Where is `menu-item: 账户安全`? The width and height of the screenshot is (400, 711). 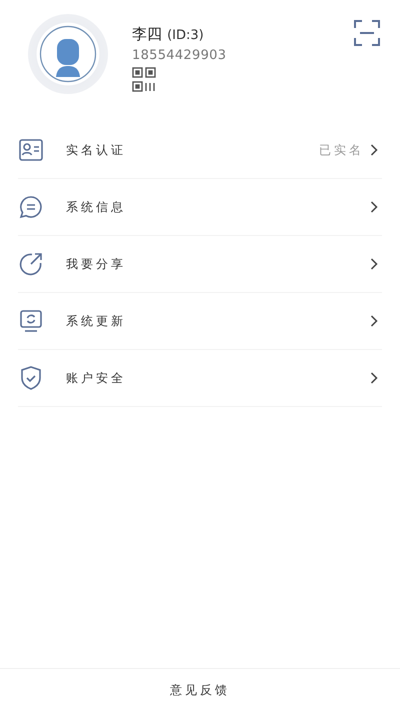 menu-item: 账户安全 is located at coordinates (200, 378).